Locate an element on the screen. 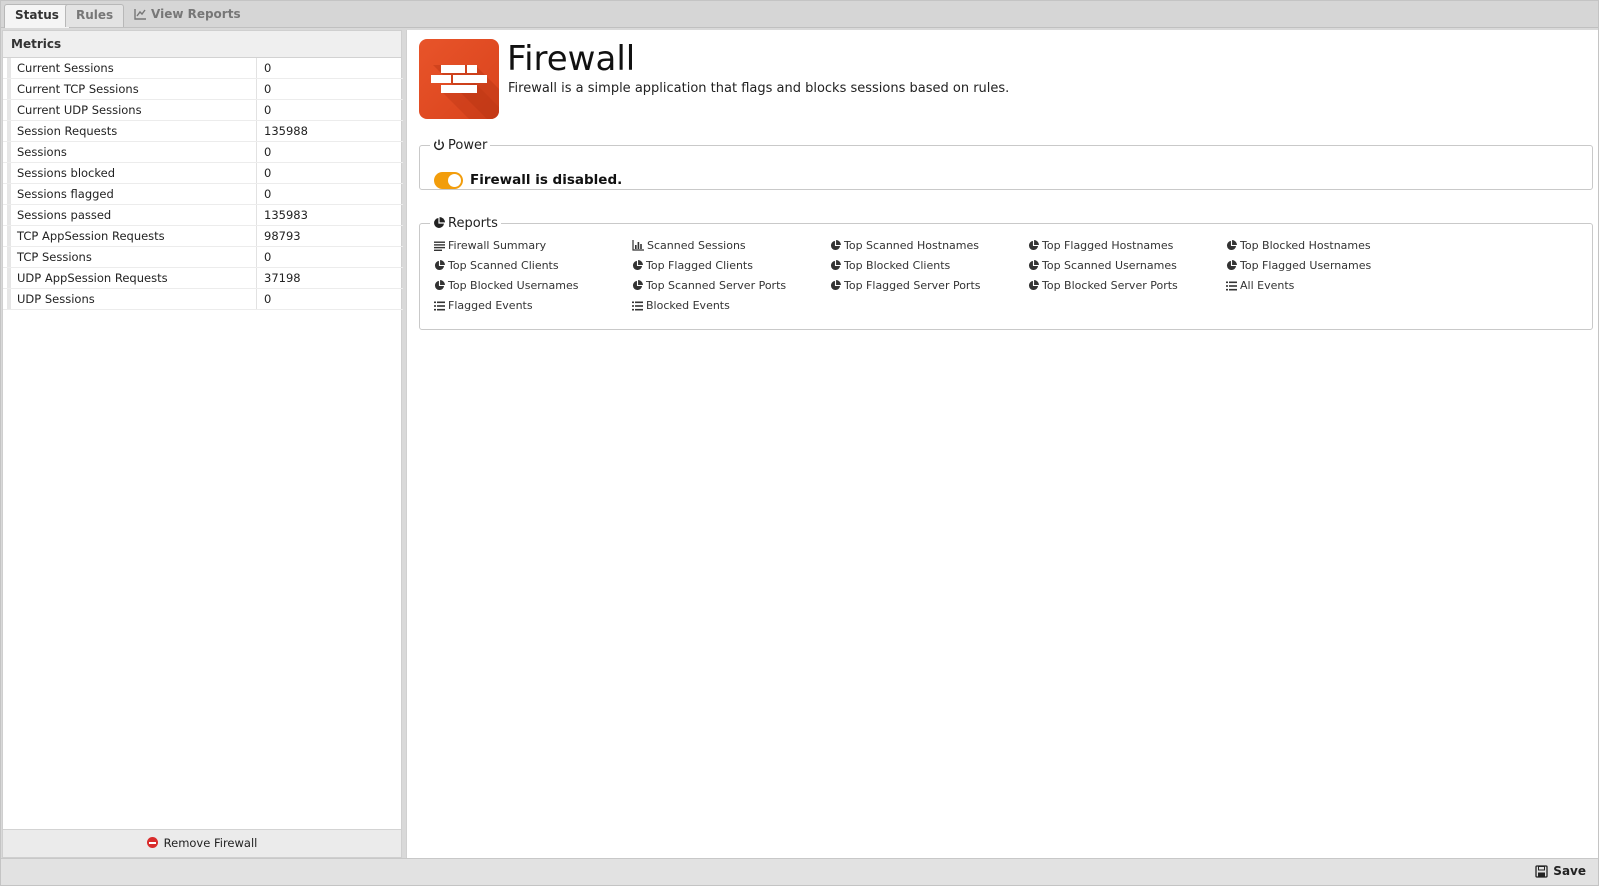  report-link: Top Scanned Usernames is located at coordinates (1102, 265).